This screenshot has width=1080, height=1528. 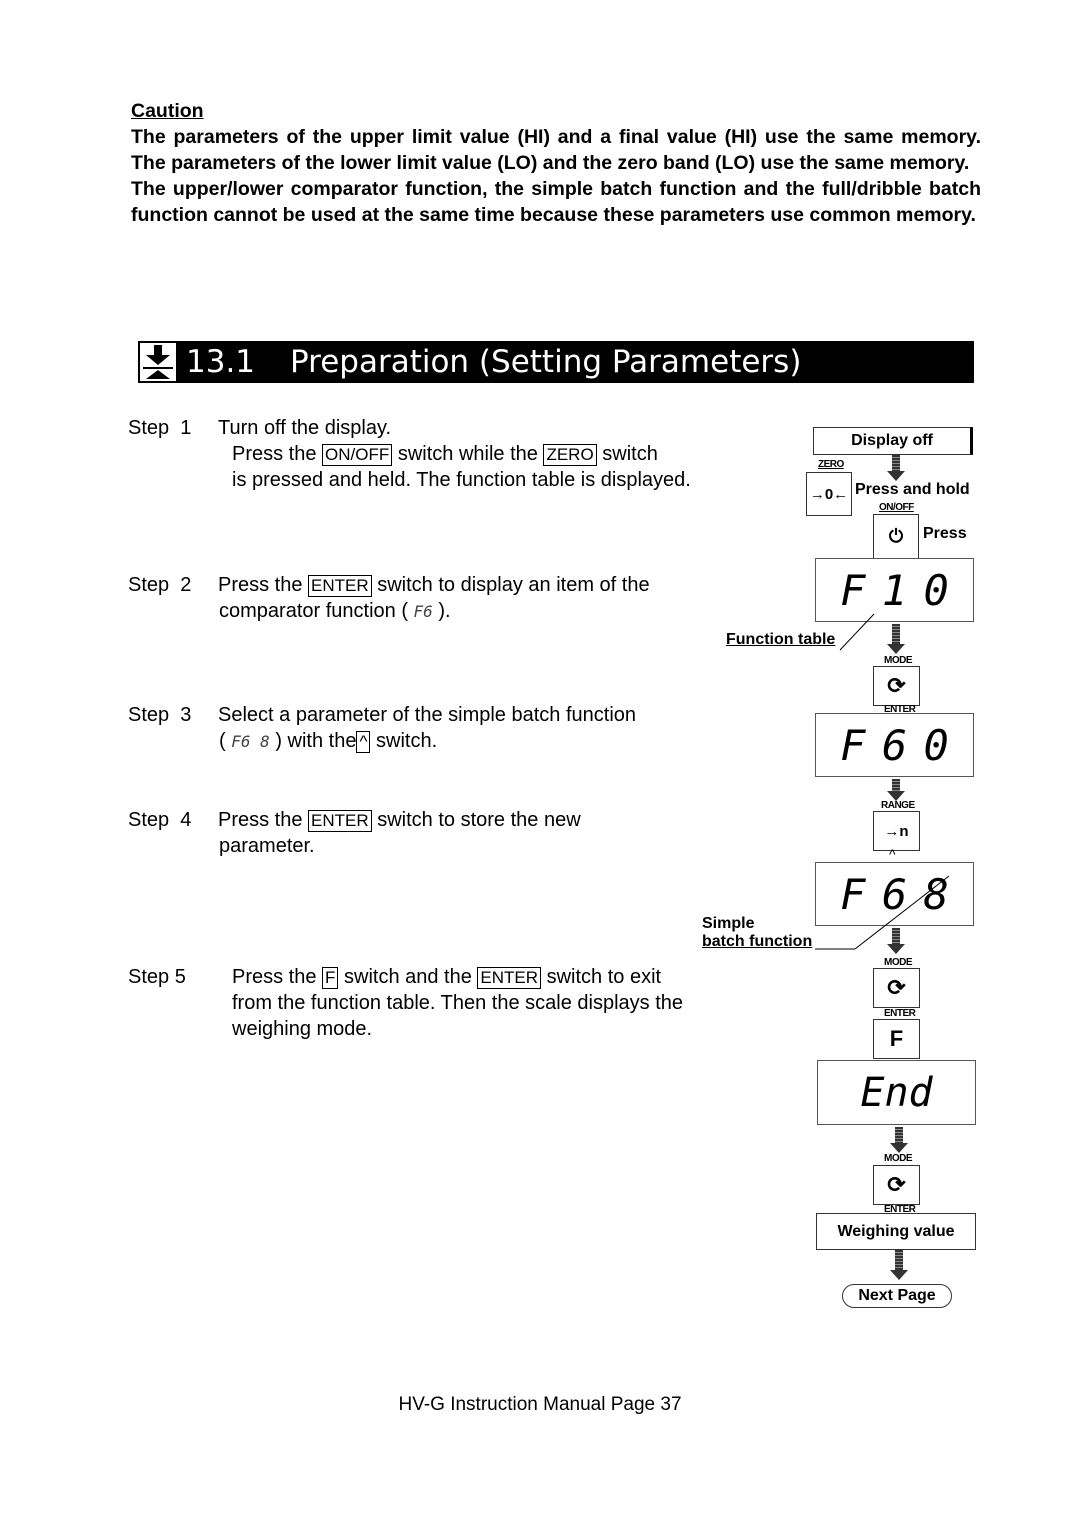 I want to click on section-number: 13.1, so click(x=221, y=362).